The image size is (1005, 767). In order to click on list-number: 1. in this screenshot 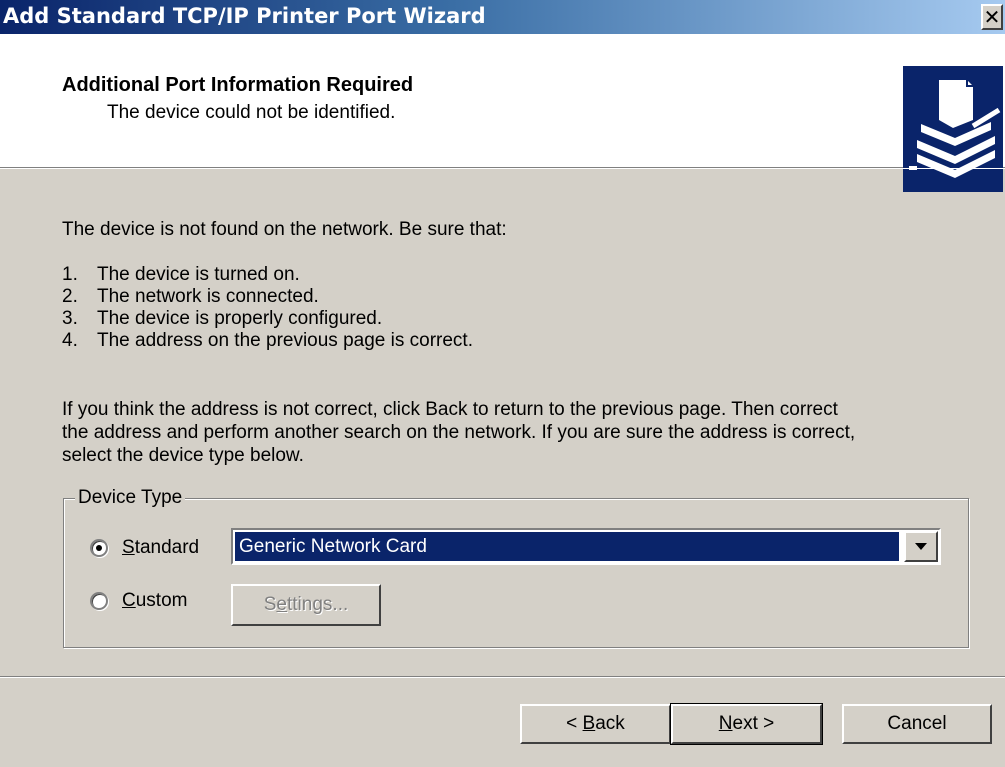, I will do `click(70, 274)`.